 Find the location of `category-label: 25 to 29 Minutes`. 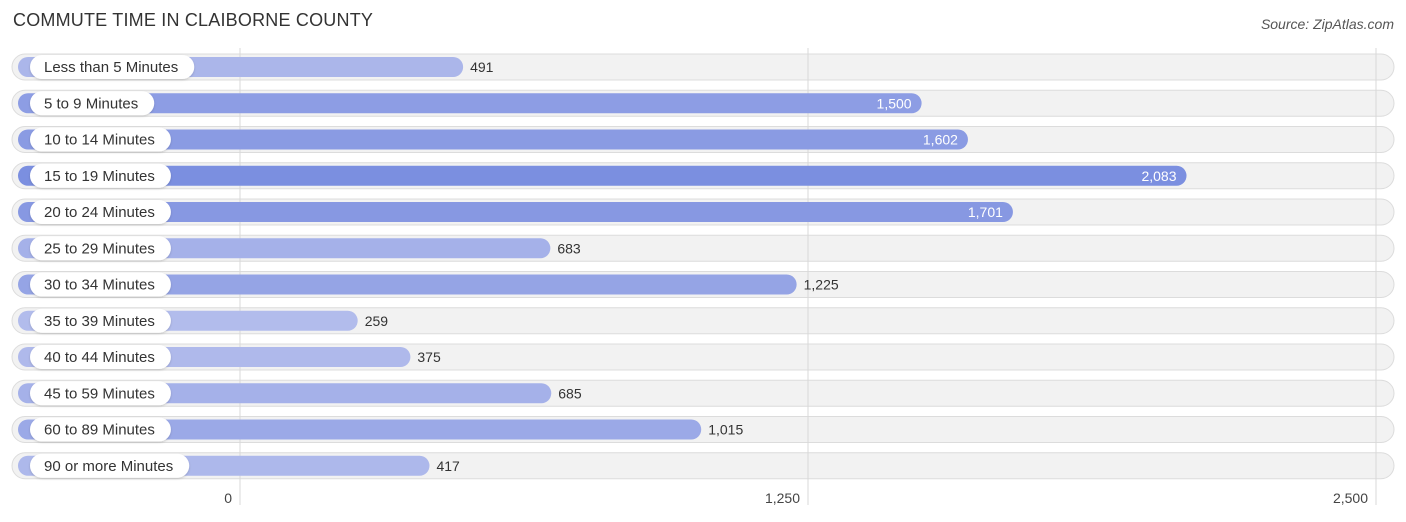

category-label: 25 to 29 Minutes is located at coordinates (99, 248).